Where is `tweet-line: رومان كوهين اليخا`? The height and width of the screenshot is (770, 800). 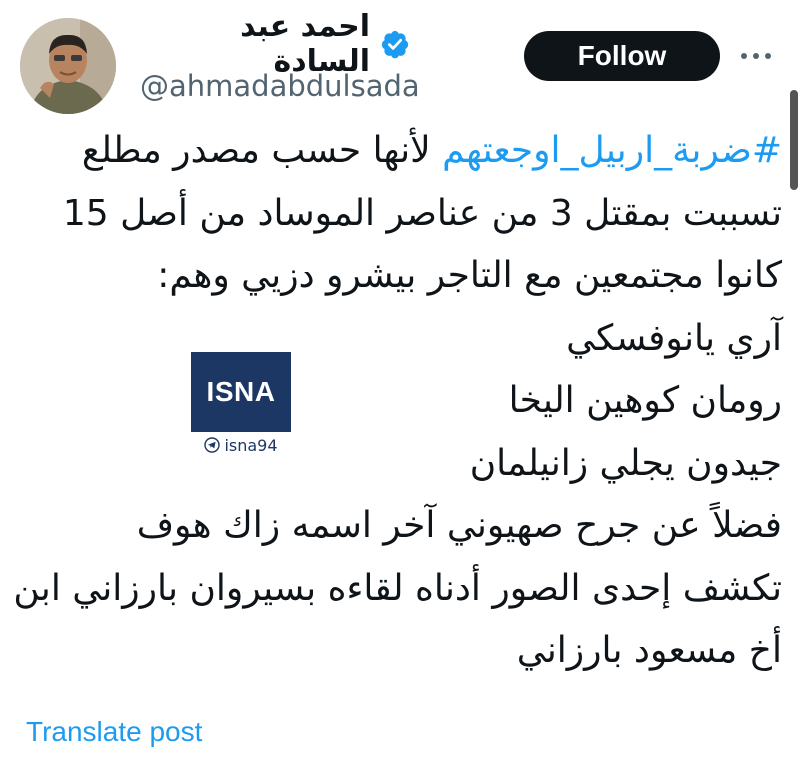
tweet-line: رومان كوهين اليخا is located at coordinates (645, 400).